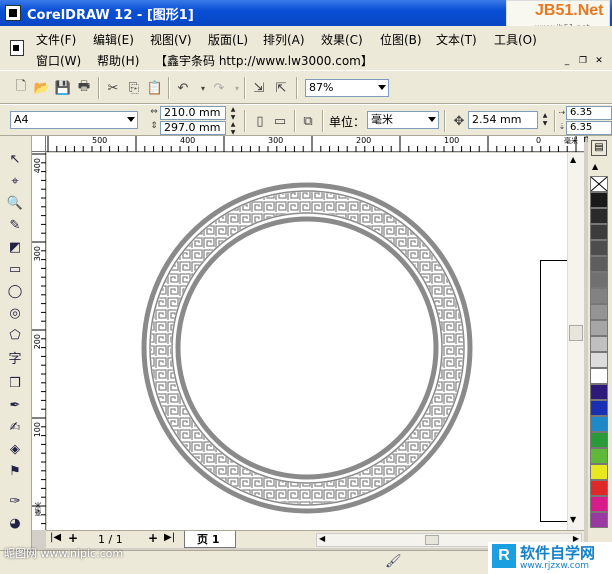 This screenshot has height=574, width=612. What do you see at coordinates (583, 61) in the screenshot?
I see `doc-restore-icon: ❐` at bounding box center [583, 61].